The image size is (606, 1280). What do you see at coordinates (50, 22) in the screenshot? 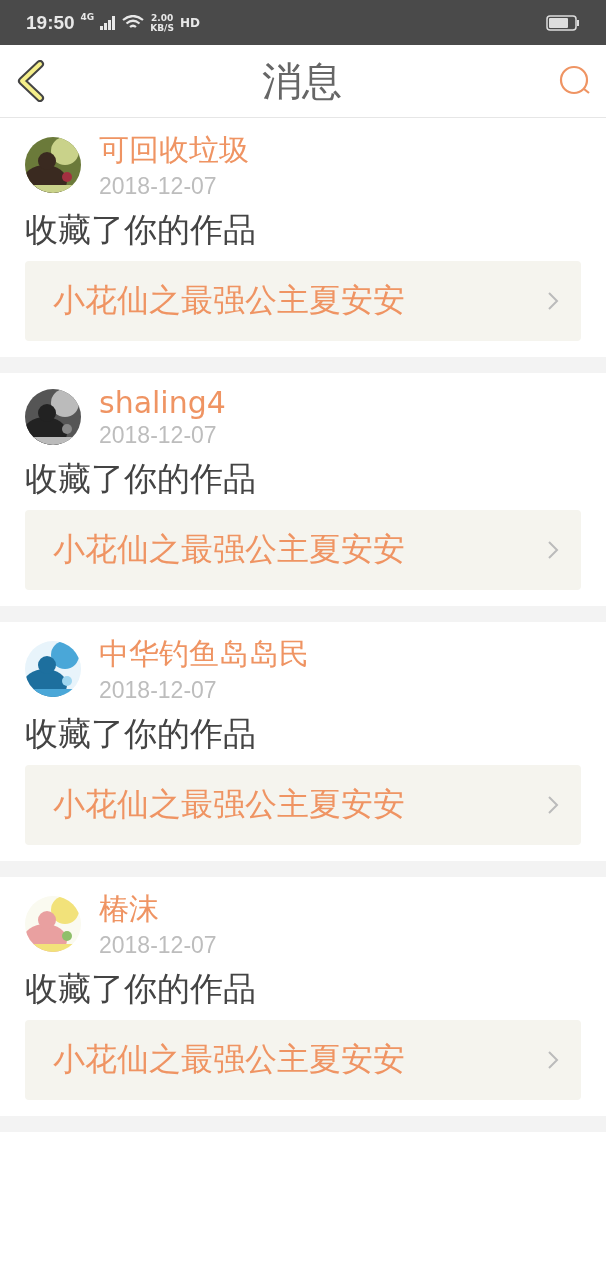
I see `clock: 19:50` at bounding box center [50, 22].